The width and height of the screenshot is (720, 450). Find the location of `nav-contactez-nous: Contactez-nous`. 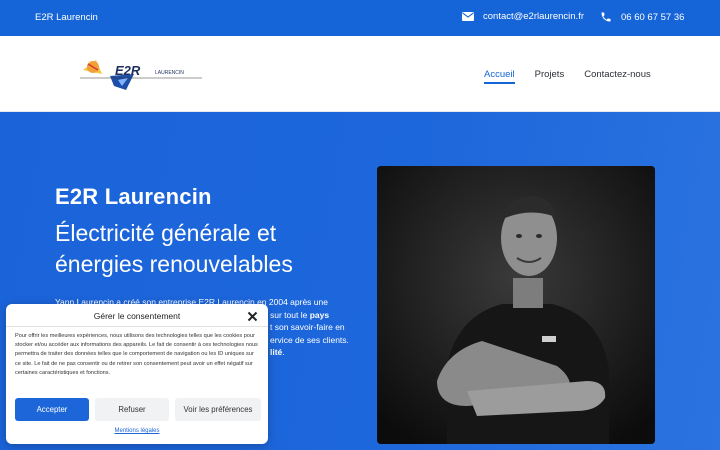

nav-contactez-nous: Contactez-nous is located at coordinates (617, 74).